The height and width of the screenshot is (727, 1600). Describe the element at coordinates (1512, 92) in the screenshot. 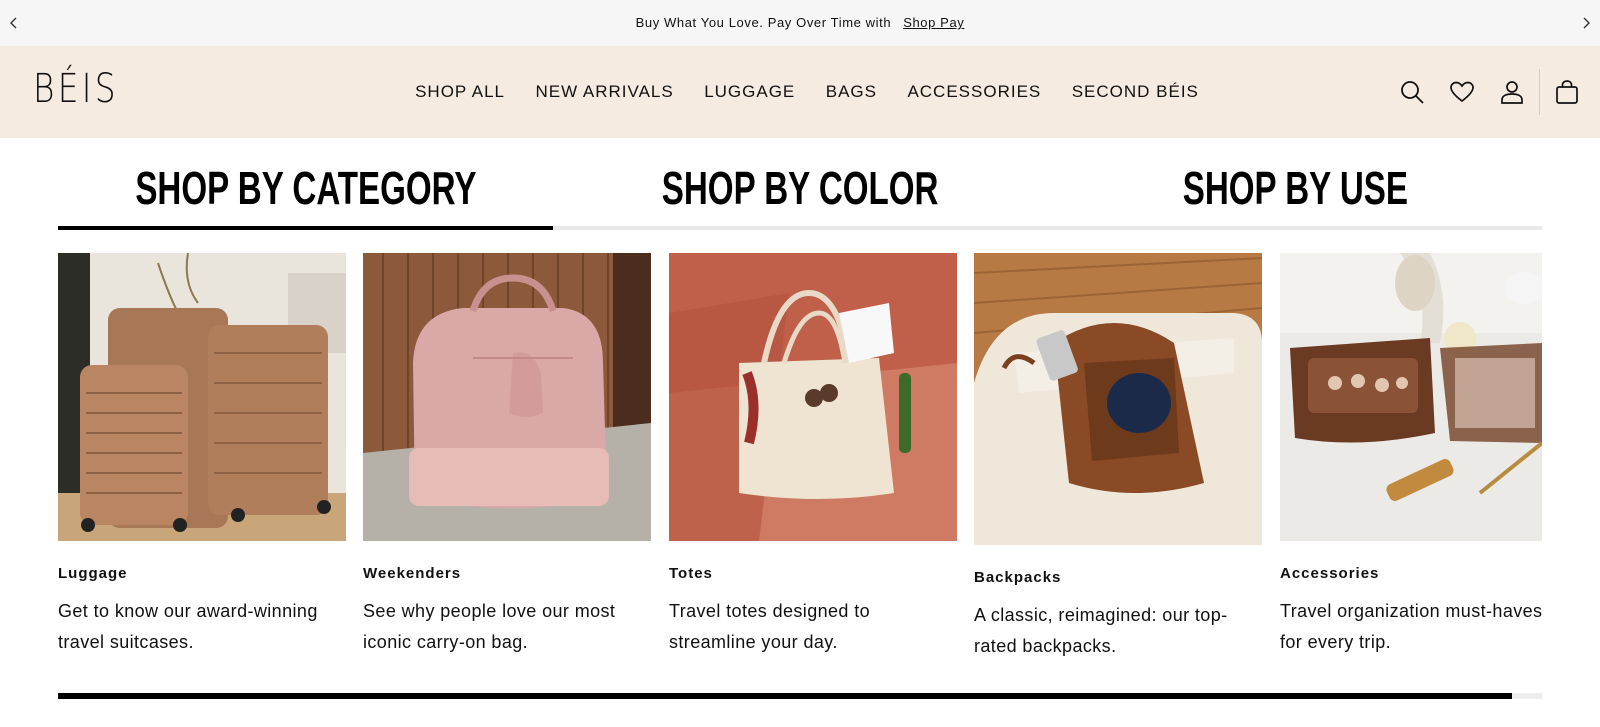

I see `account-icon` at that location.